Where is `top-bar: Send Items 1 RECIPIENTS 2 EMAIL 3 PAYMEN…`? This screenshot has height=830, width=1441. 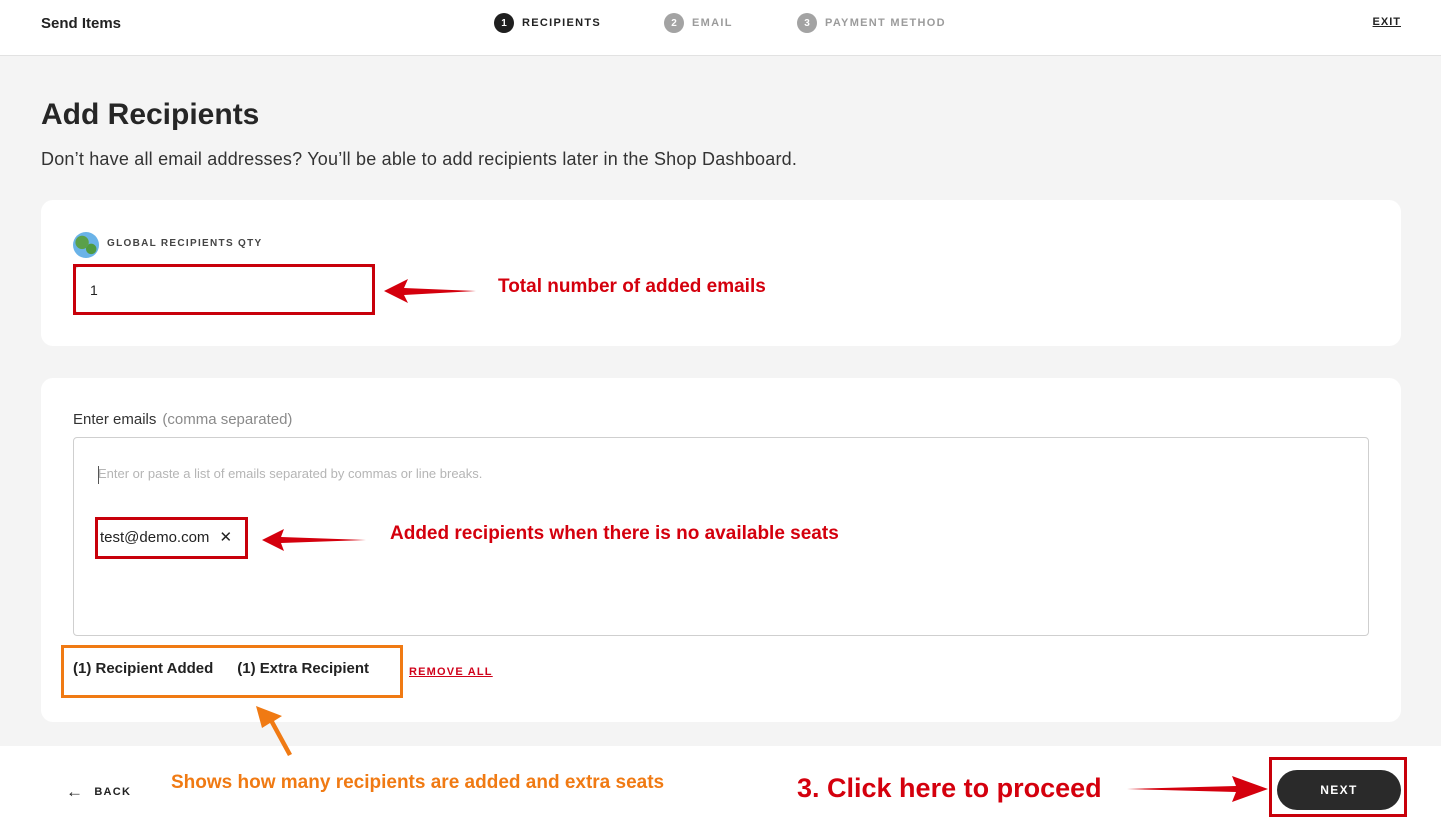 top-bar: Send Items 1 RECIPIENTS 2 EMAIL 3 PAYMEN… is located at coordinates (720, 28).